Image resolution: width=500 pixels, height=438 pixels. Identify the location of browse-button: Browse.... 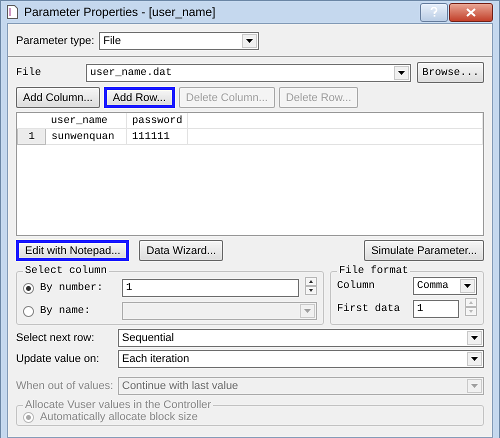
(450, 72).